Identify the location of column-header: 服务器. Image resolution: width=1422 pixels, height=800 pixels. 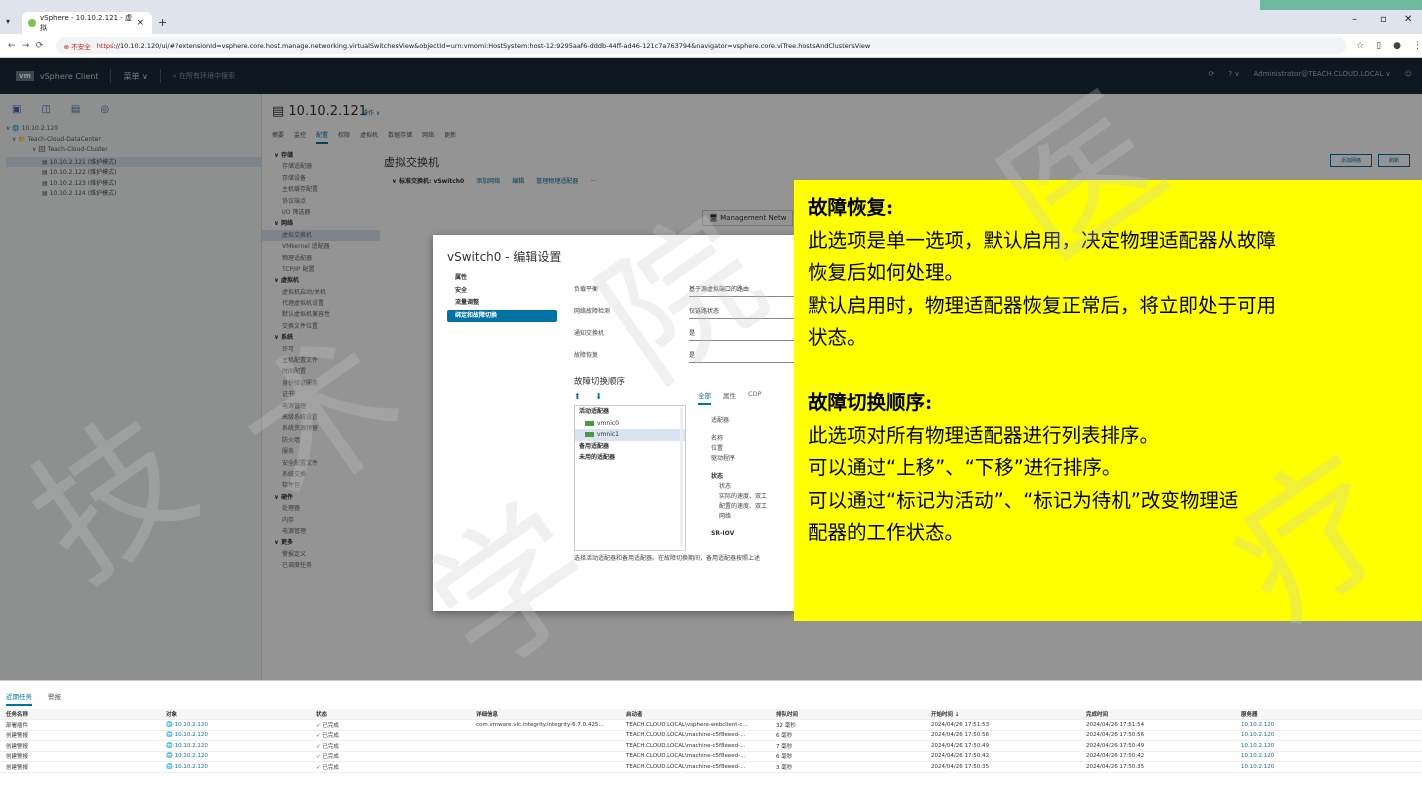
(1328, 714).